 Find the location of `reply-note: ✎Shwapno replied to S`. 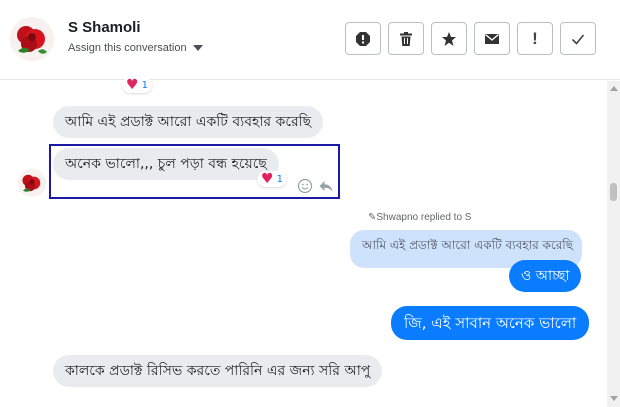

reply-note: ✎Shwapno replied to S is located at coordinates (419, 217).